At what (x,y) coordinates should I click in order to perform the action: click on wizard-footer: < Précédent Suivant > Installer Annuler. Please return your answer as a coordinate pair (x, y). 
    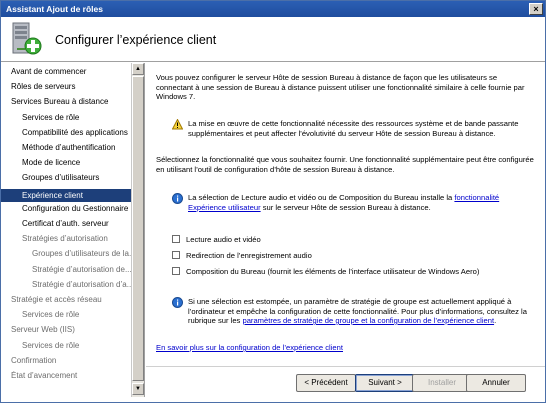
    Looking at the image, I should click on (345, 381).